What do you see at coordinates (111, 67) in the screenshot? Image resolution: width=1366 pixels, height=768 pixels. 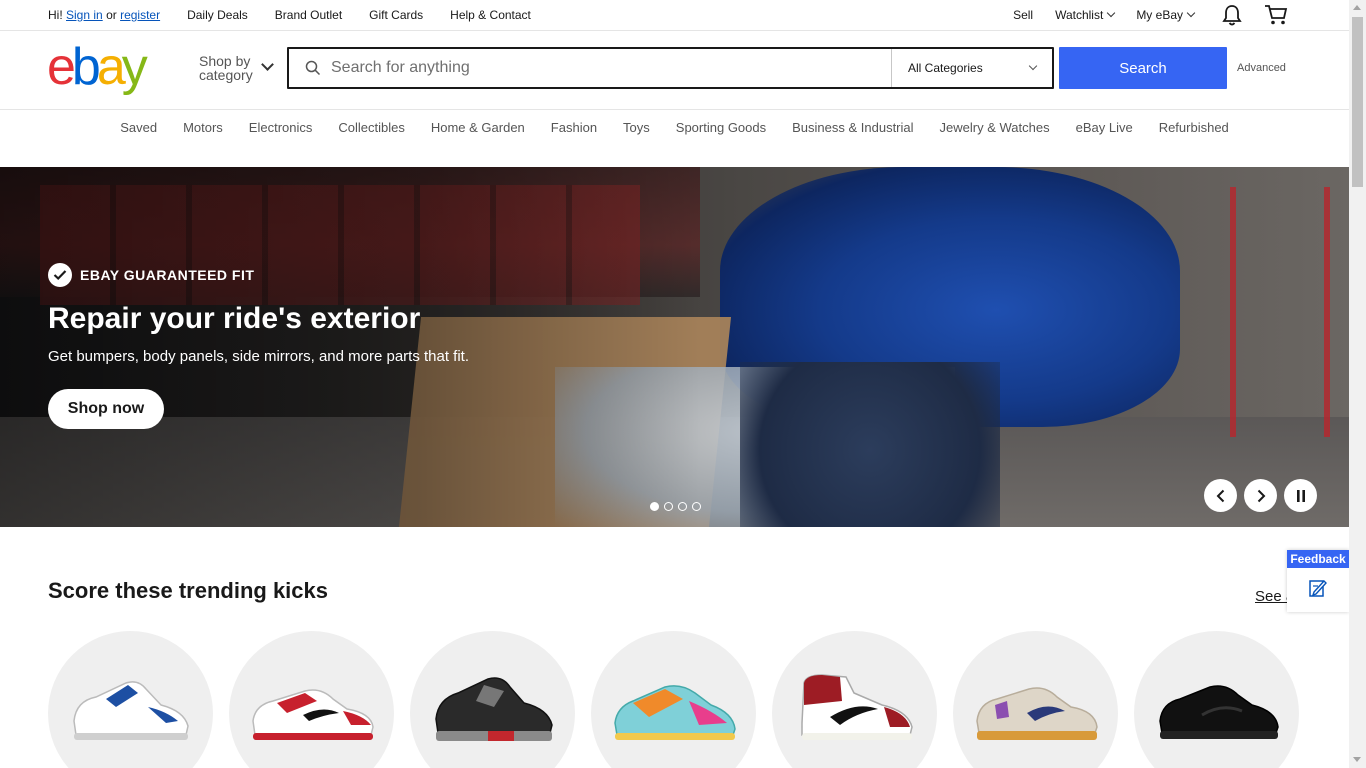 I see `logo-letter-a: a` at bounding box center [111, 67].